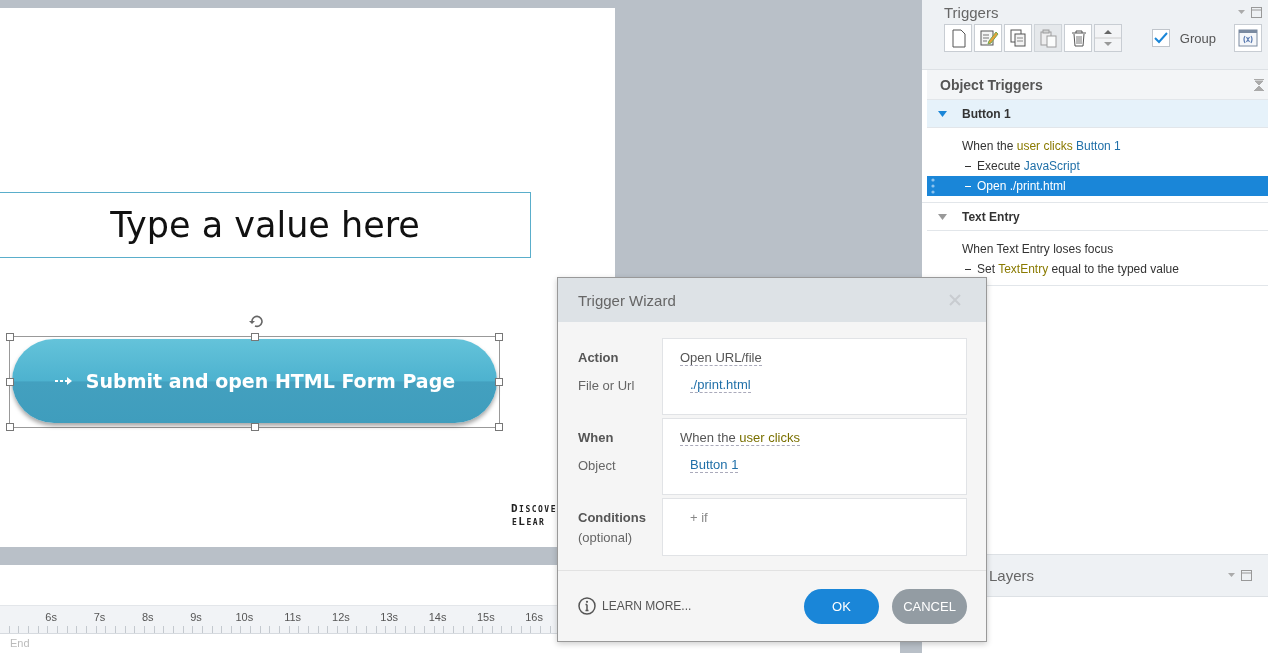 Image resolution: width=1268 pixels, height=653 pixels. Describe the element at coordinates (607, 385) in the screenshot. I see `field-label: File or Url` at that location.